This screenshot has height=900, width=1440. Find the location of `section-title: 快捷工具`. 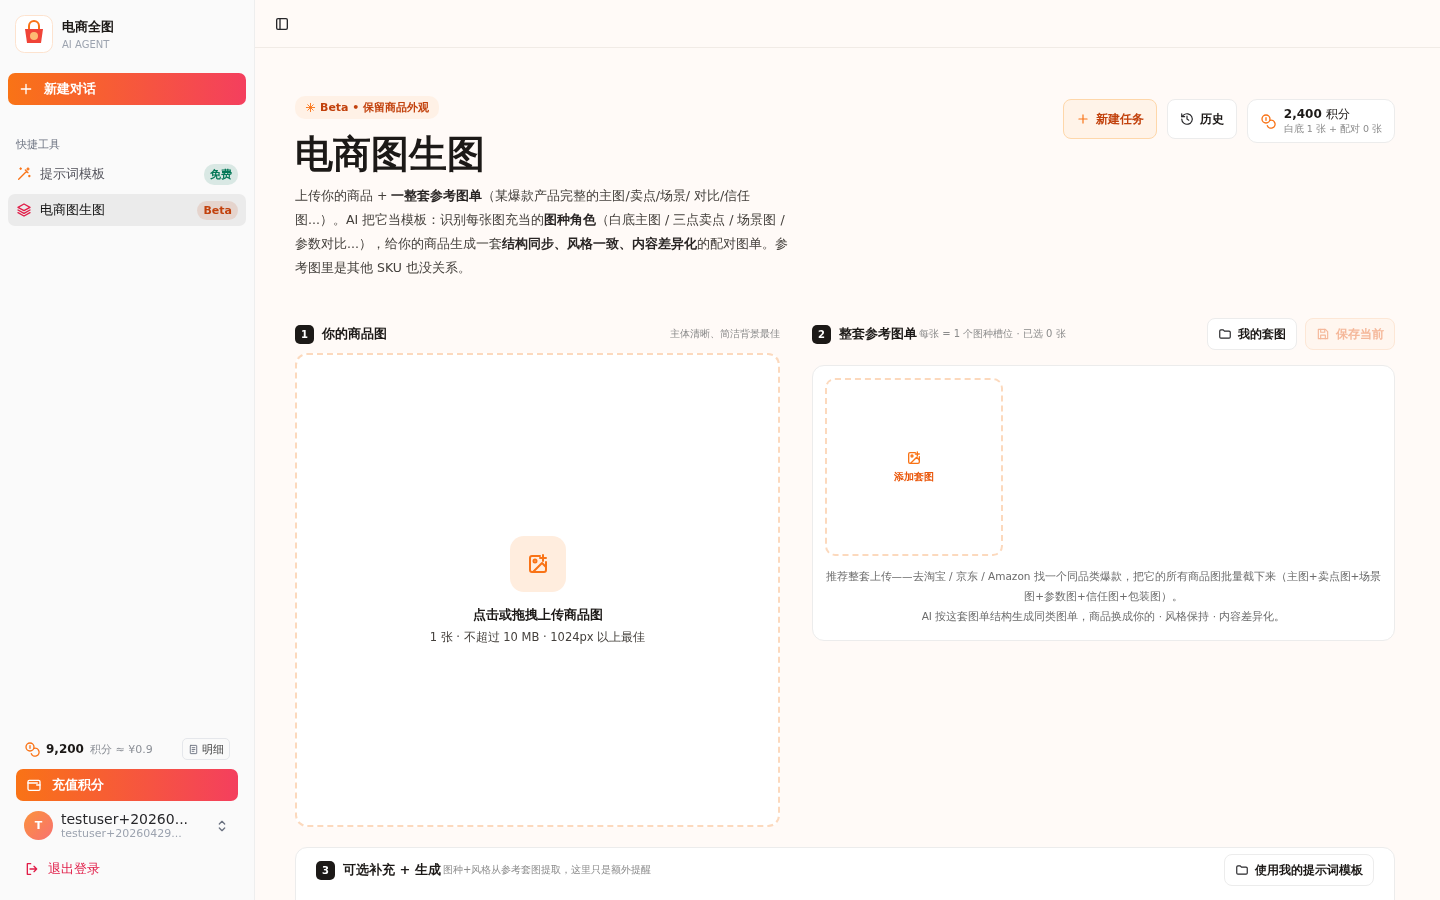

section-title: 快捷工具 is located at coordinates (38, 144).